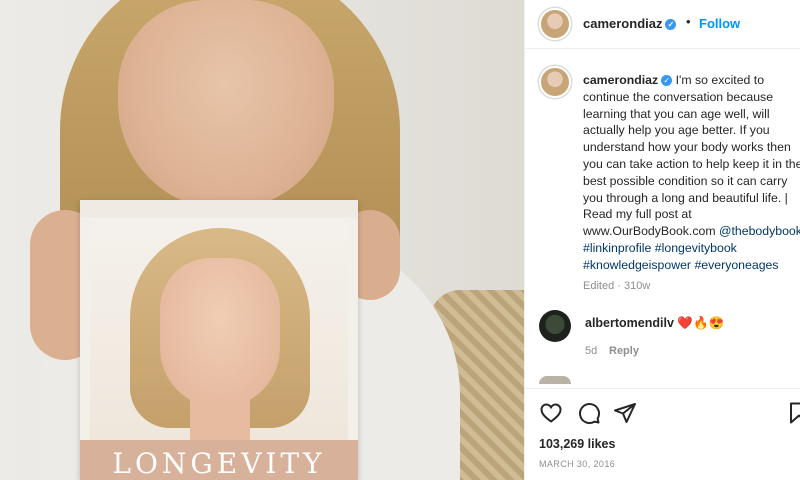  What do you see at coordinates (226, 105) in the screenshot?
I see `person-face` at bounding box center [226, 105].